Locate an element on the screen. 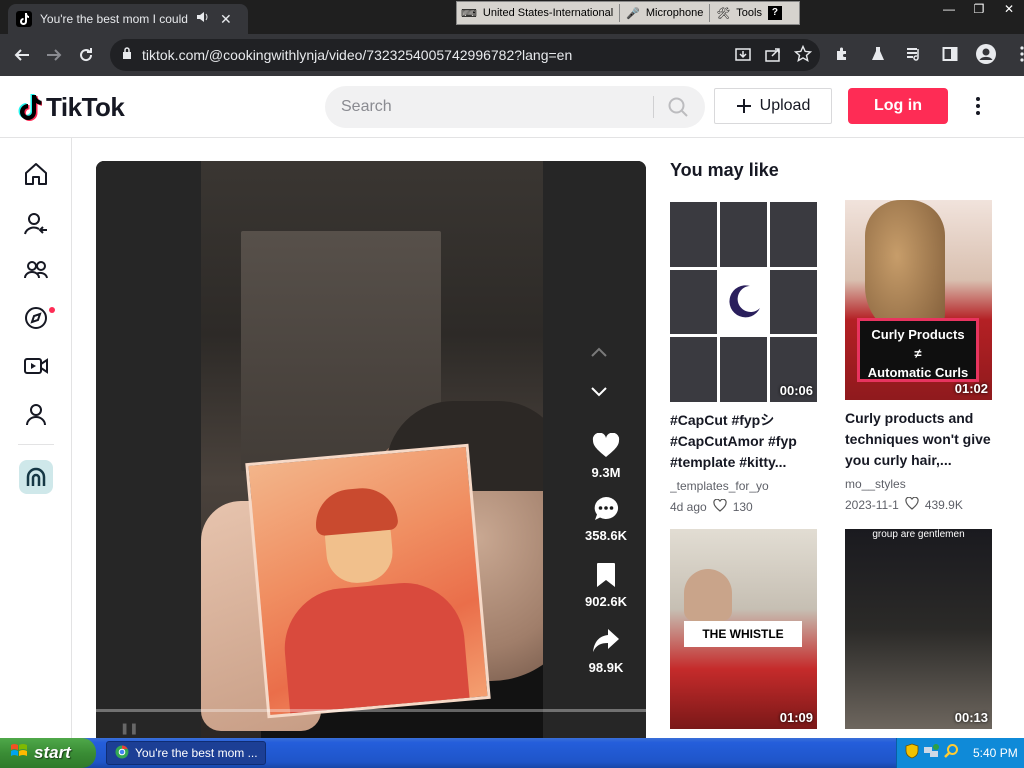 The width and height of the screenshot is (1024, 768). home-icon is located at coordinates (36, 174).